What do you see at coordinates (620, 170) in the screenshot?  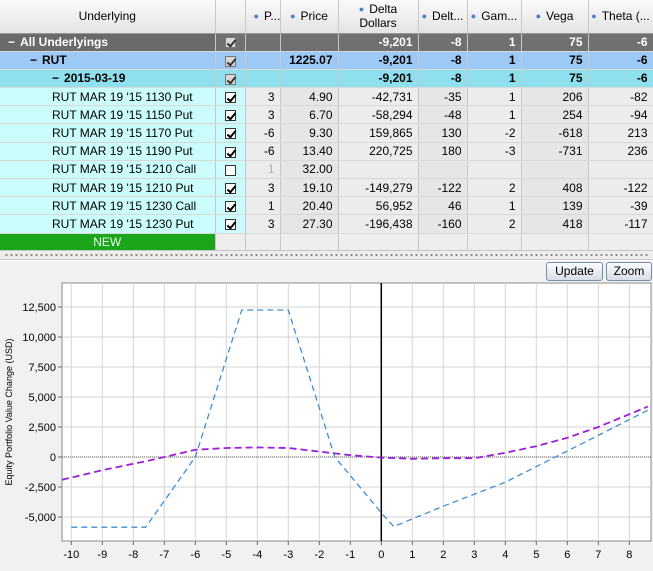 I see `cell-theta` at bounding box center [620, 170].